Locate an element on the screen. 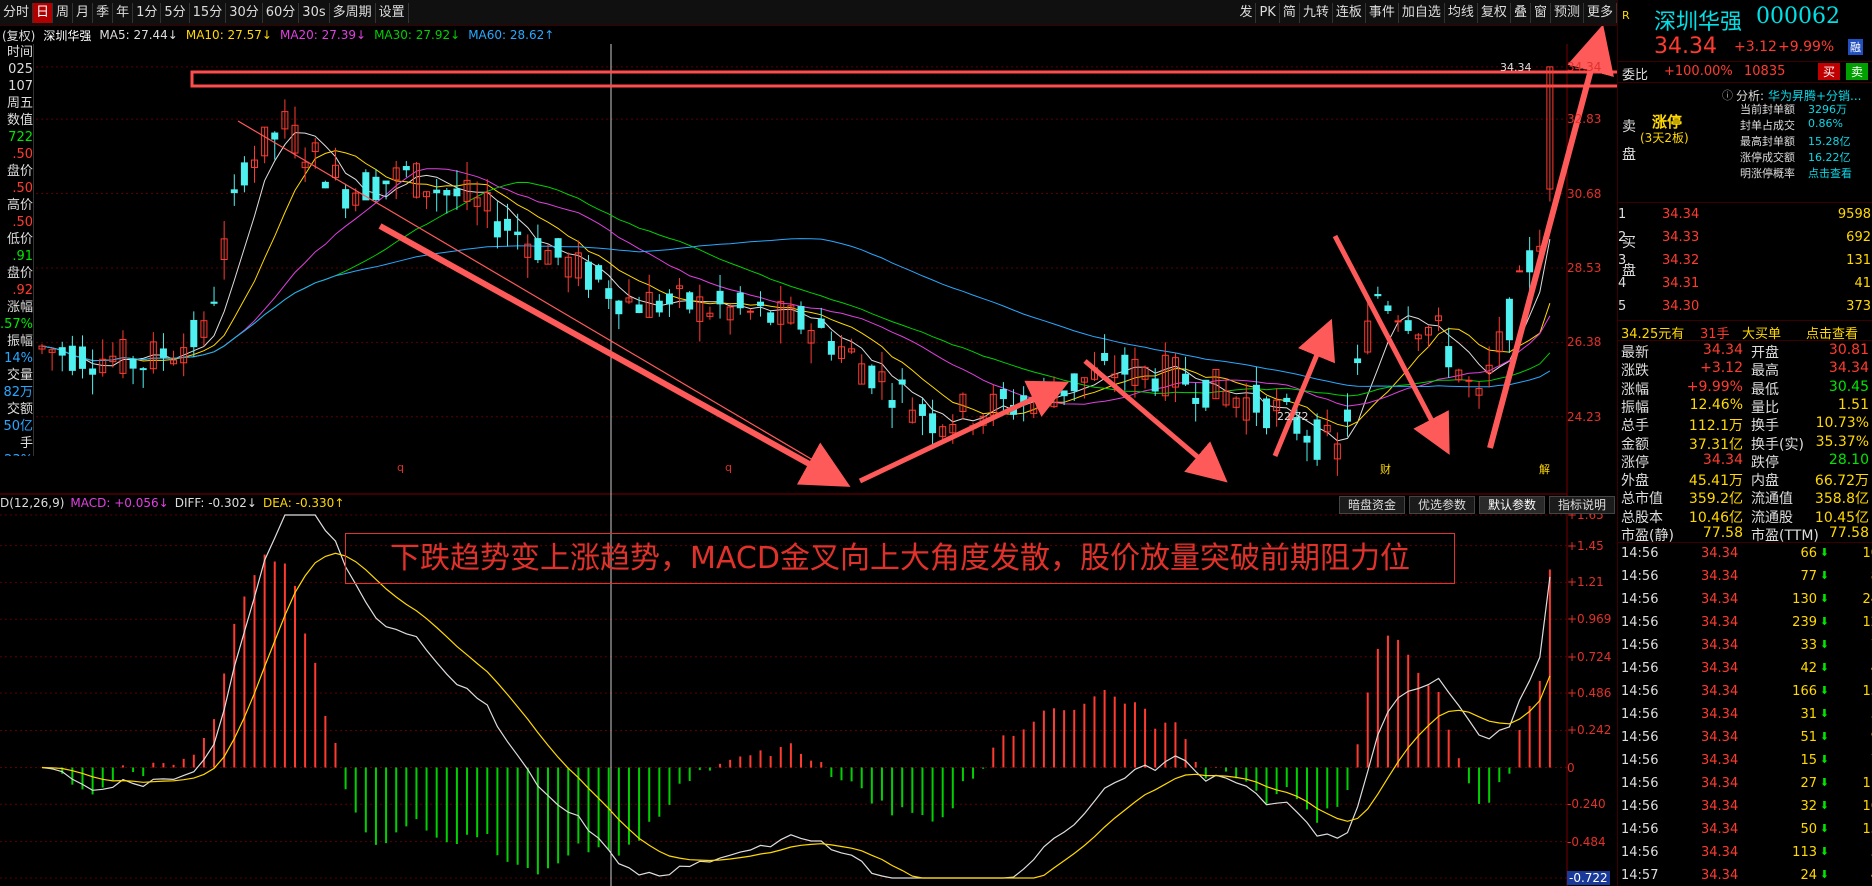  buy-button: 买 is located at coordinates (1829, 71).